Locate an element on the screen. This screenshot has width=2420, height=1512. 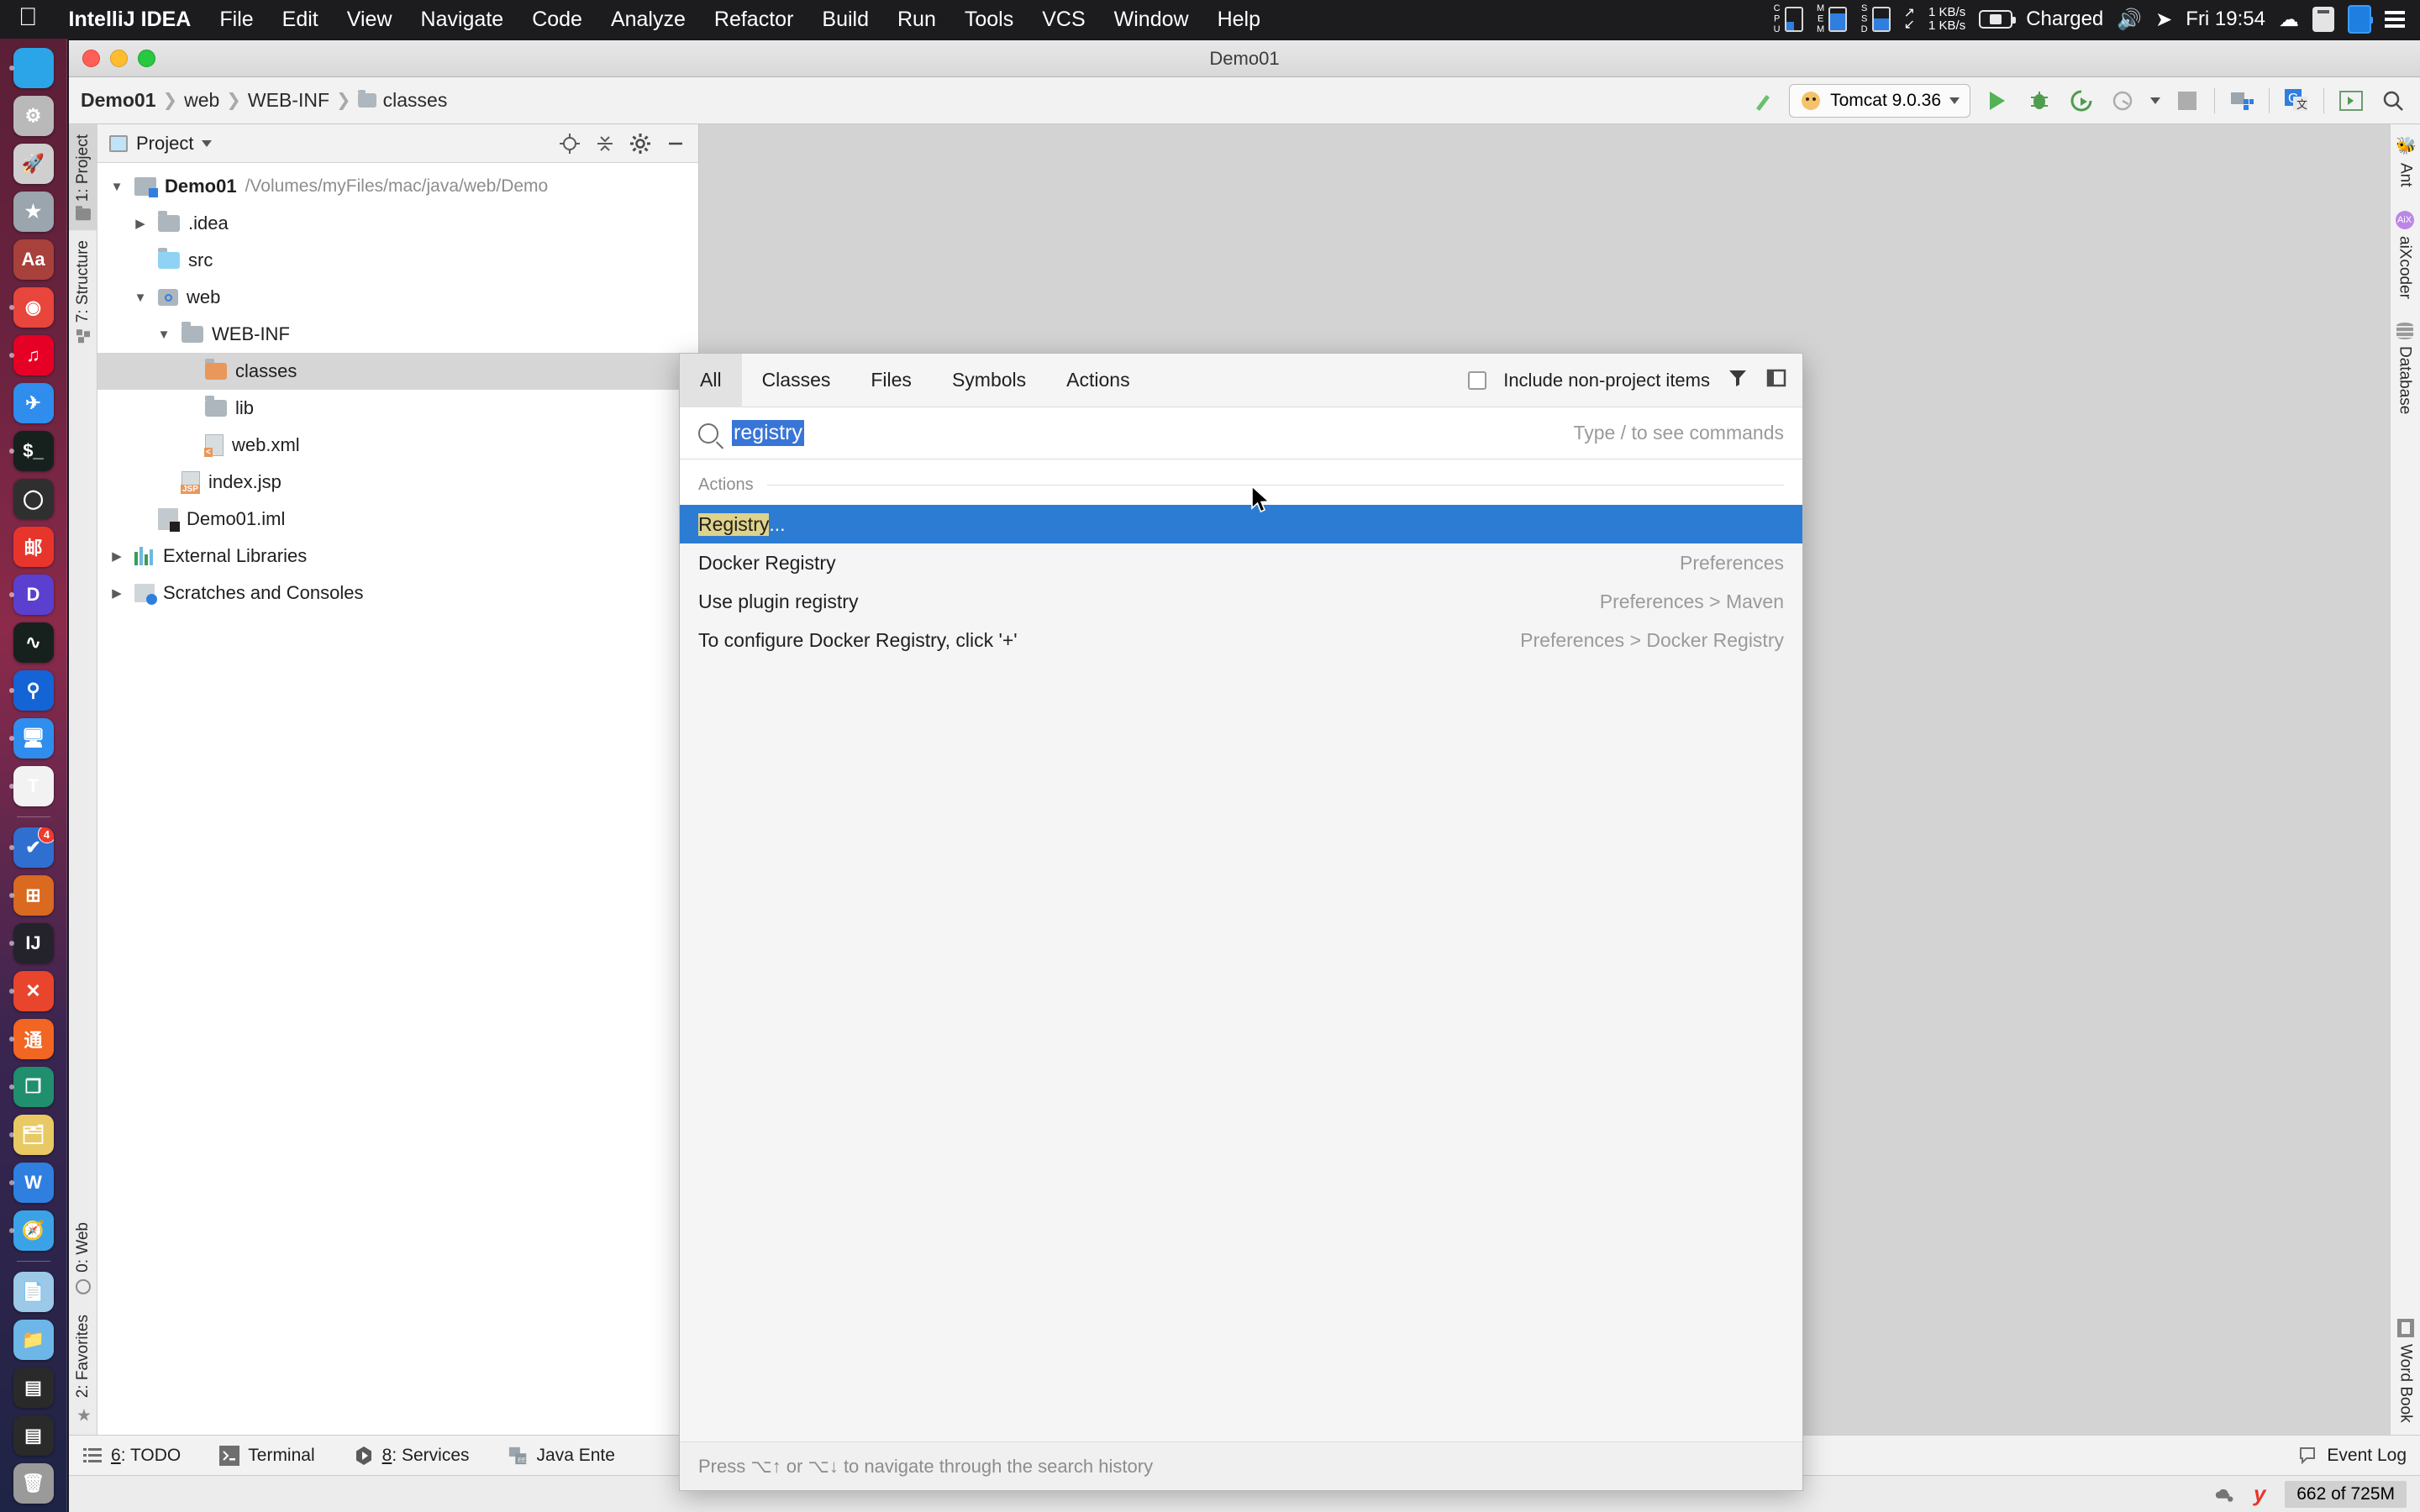
breadcrumb-item-webinf: WEB-INF is located at coordinates (288, 100).